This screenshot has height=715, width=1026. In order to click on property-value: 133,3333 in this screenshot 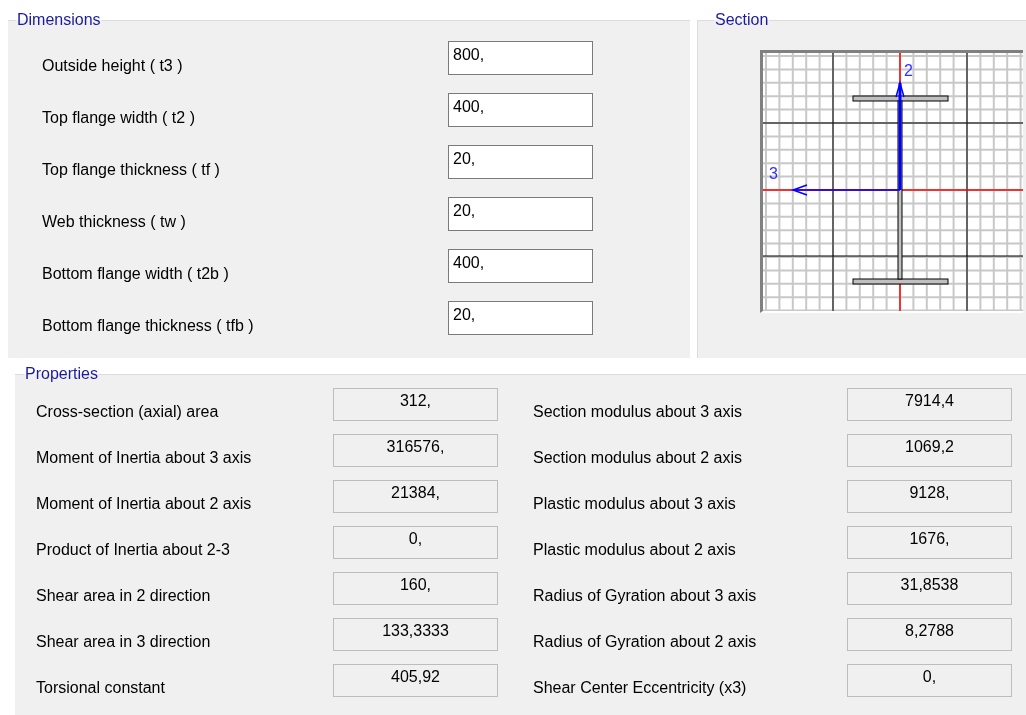, I will do `click(415, 634)`.